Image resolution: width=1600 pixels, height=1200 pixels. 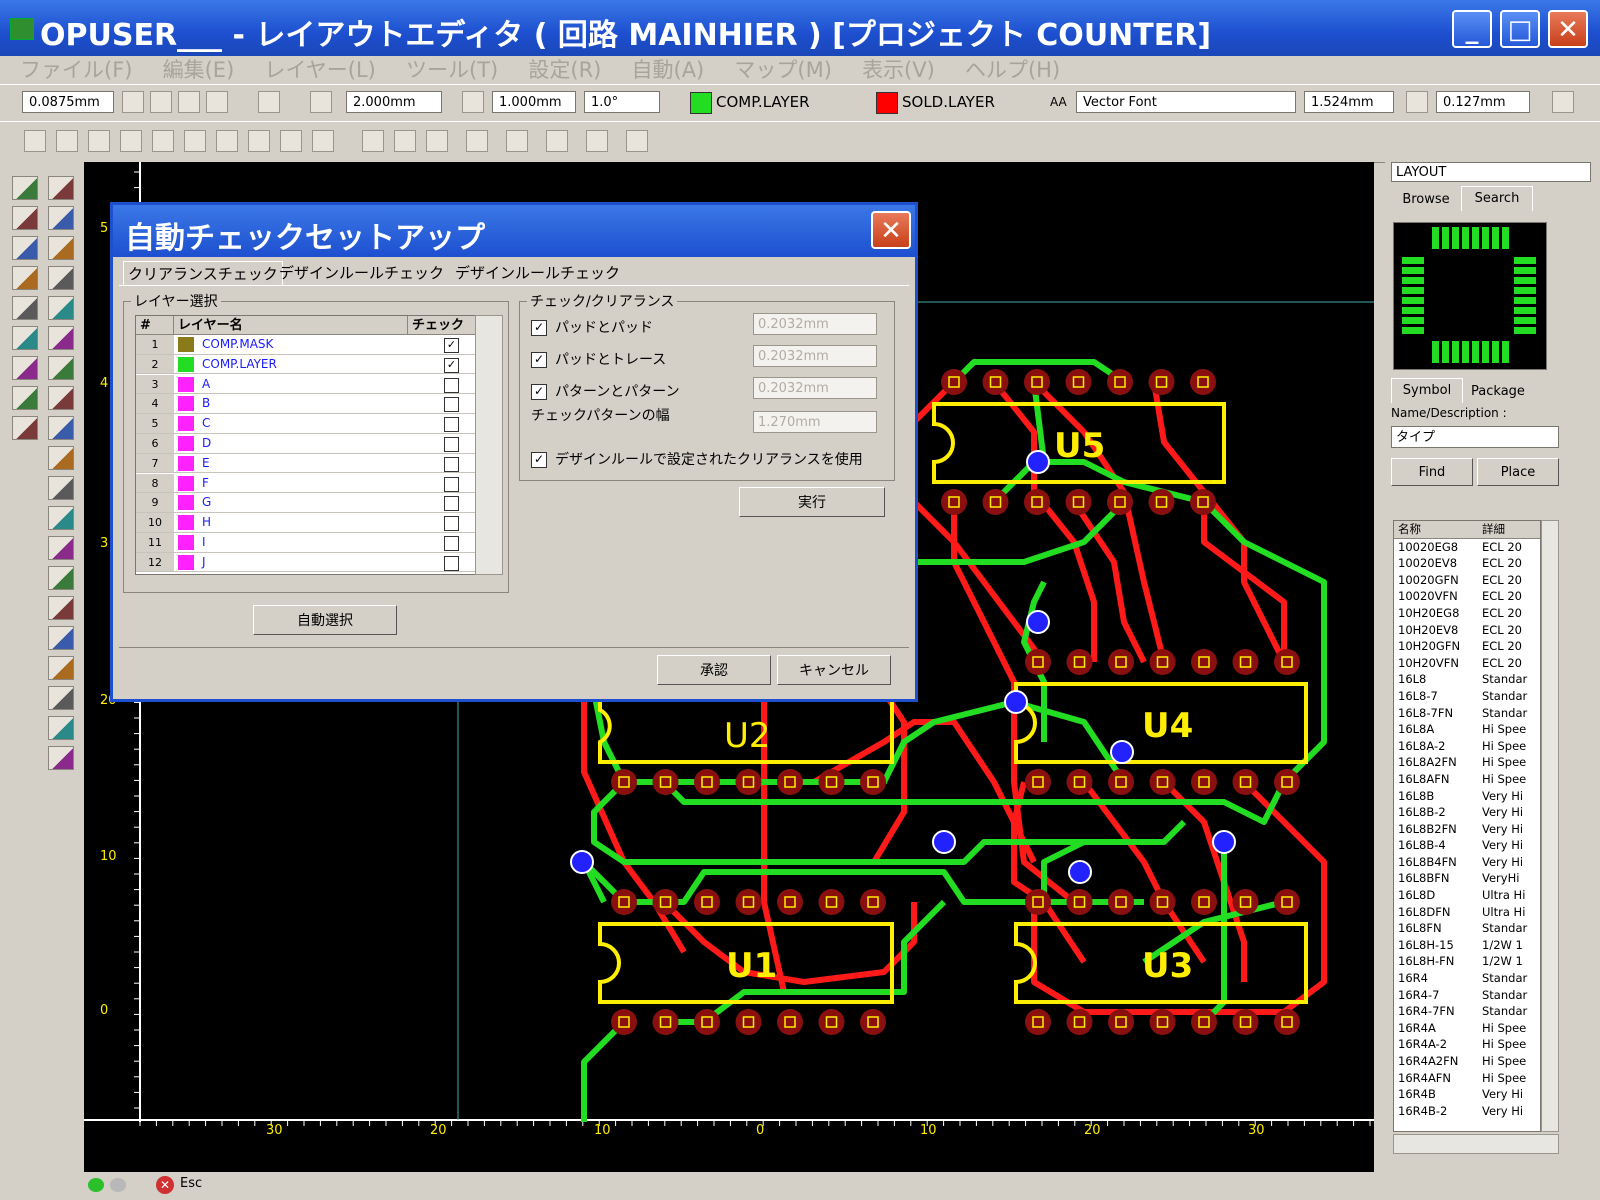 What do you see at coordinates (452, 70) in the screenshot?
I see `menu-tools: ツール(T)` at bounding box center [452, 70].